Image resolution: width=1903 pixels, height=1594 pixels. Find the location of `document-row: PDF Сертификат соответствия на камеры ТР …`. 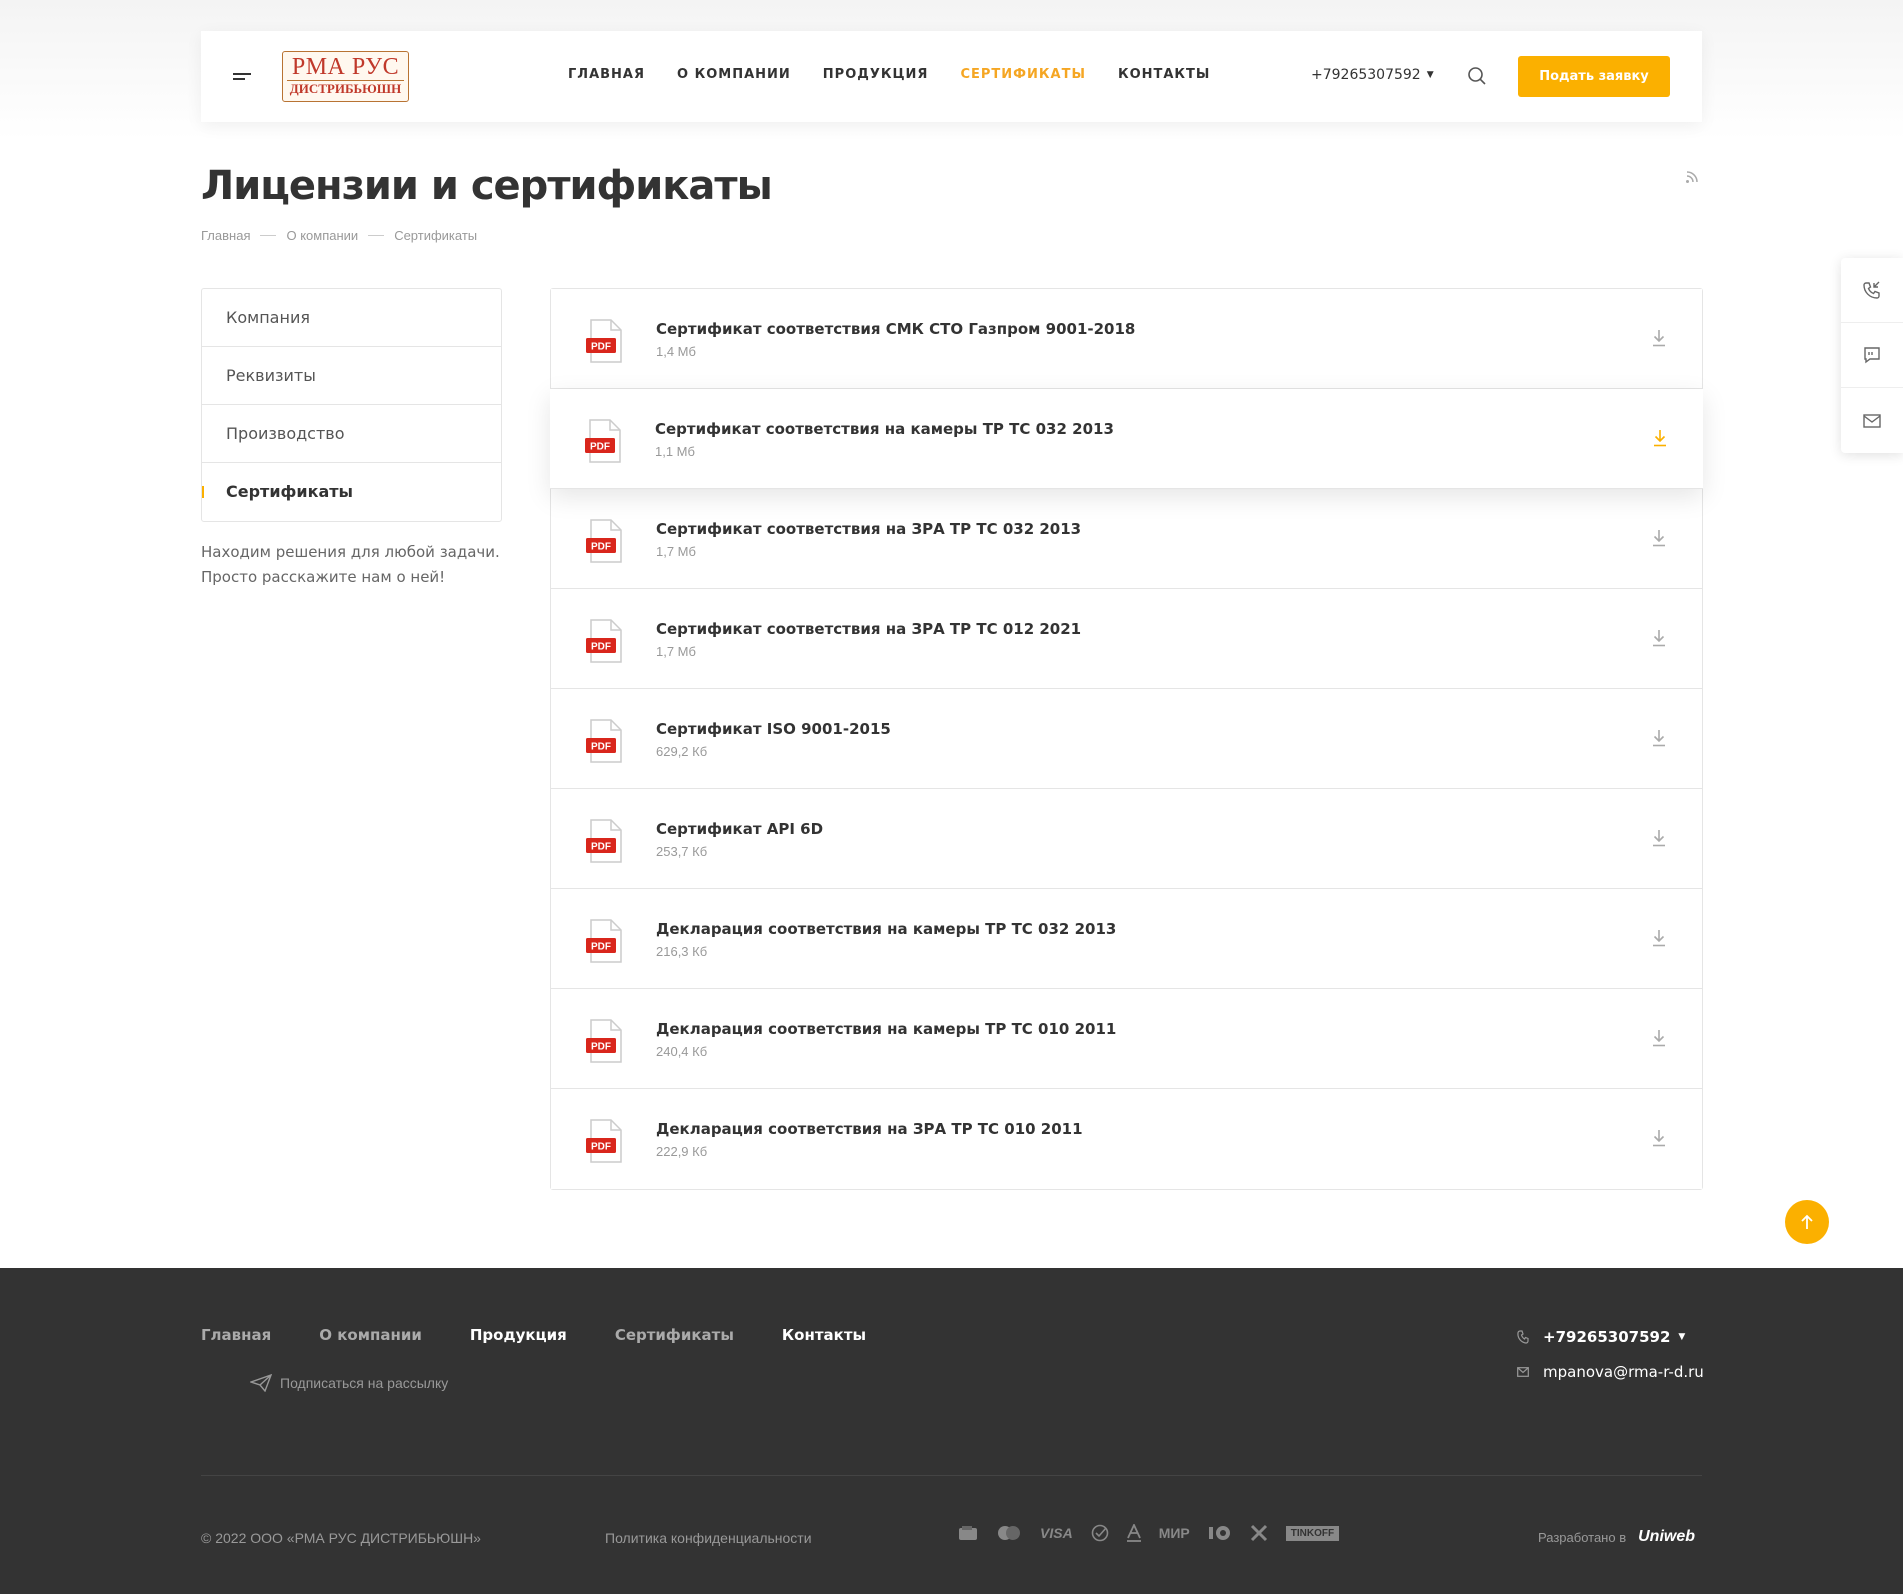

document-row: PDF Сертификат соответствия на камеры ТР … is located at coordinates (1126, 439).